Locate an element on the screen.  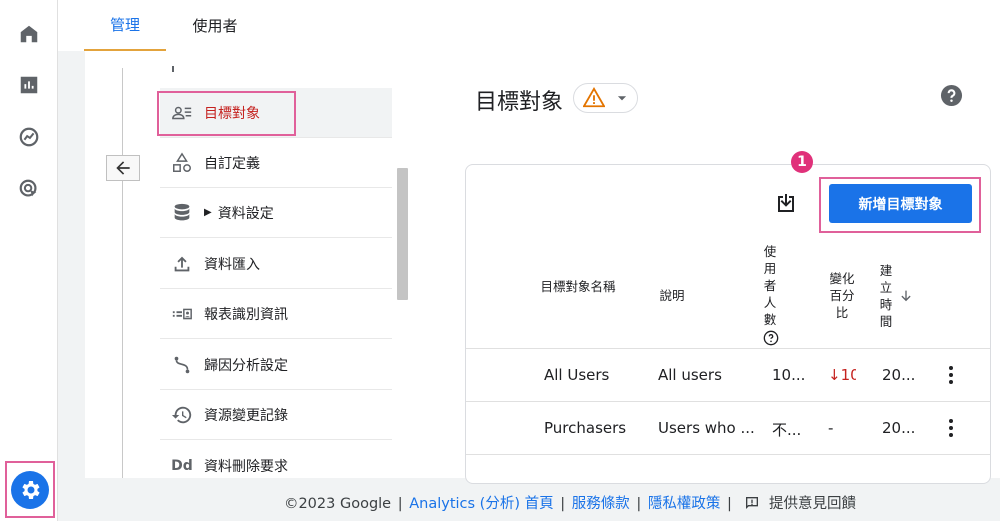
menu-item-attribution-settings: 歸因分析設定 is located at coordinates (276, 365).